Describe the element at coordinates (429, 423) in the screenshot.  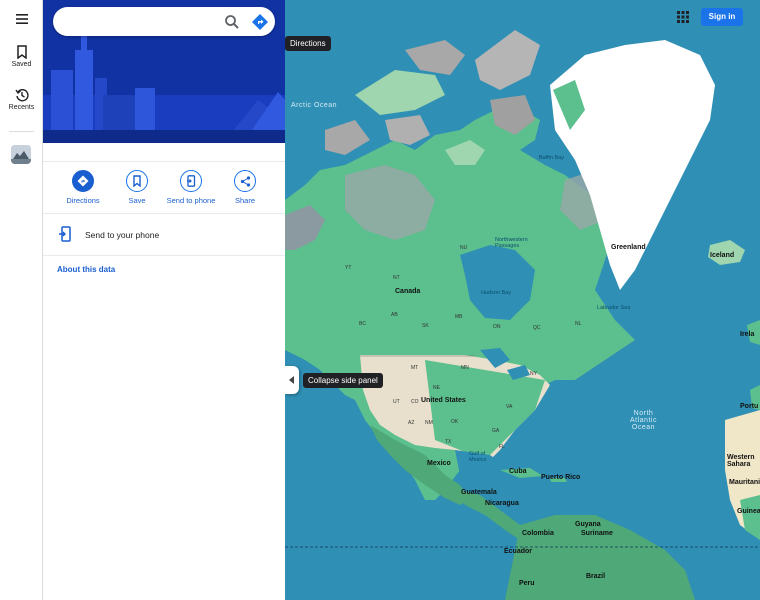
I see `map-label-state: NM` at that location.